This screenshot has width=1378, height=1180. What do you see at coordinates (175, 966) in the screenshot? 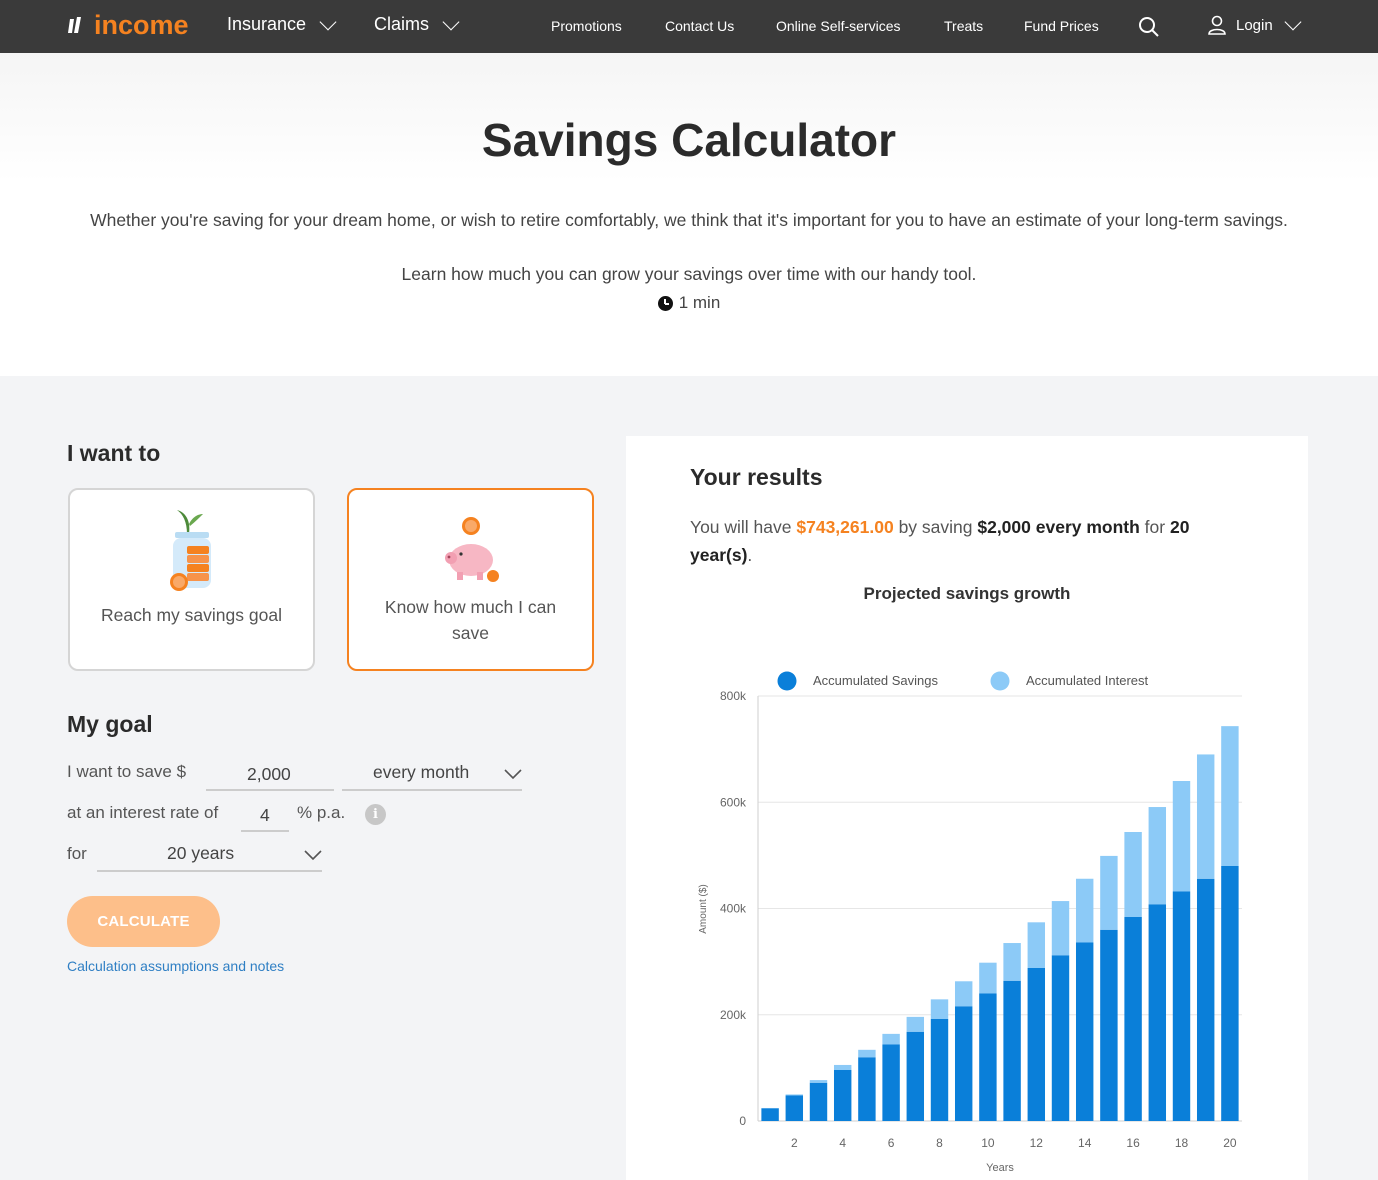
I see `calculation-notes-link: Calculation assumptions and notes` at bounding box center [175, 966].